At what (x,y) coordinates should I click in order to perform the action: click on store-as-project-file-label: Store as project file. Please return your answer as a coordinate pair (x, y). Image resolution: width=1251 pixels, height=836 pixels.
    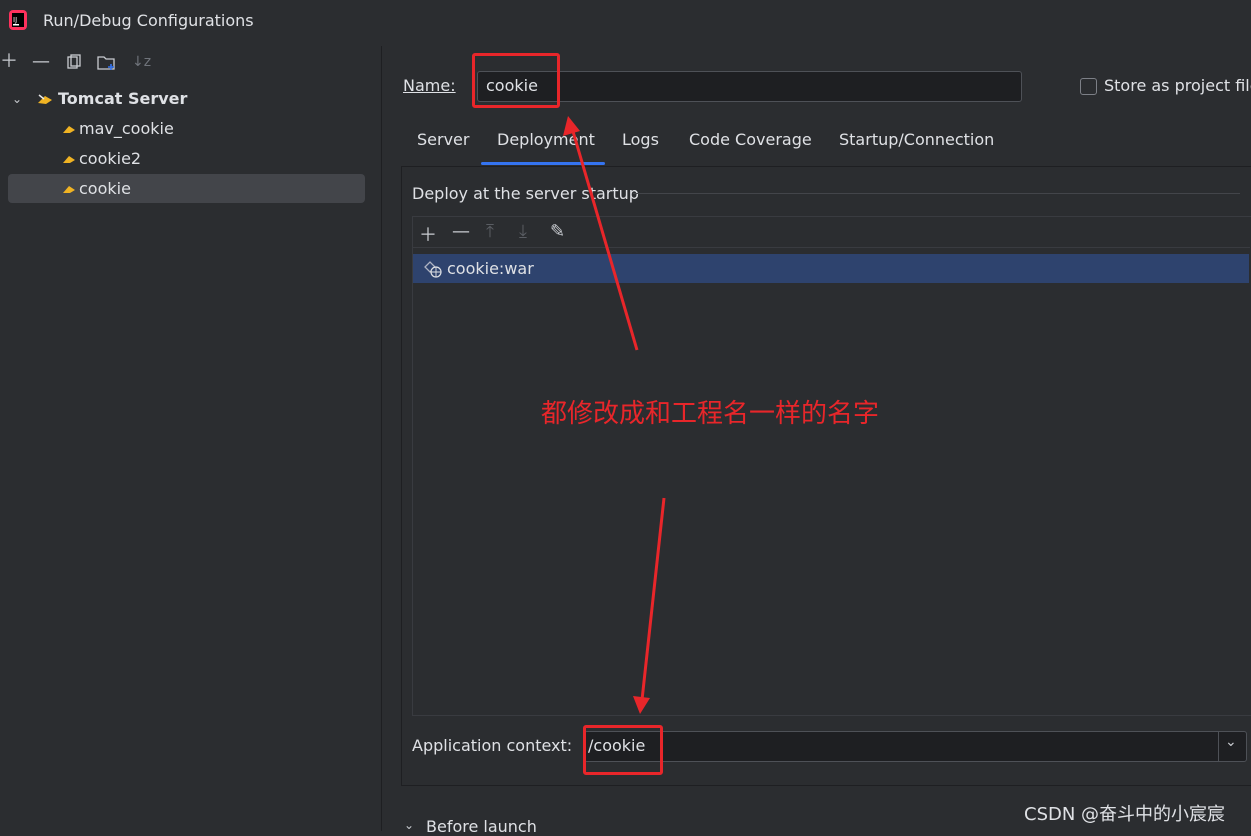
    Looking at the image, I should click on (1177, 85).